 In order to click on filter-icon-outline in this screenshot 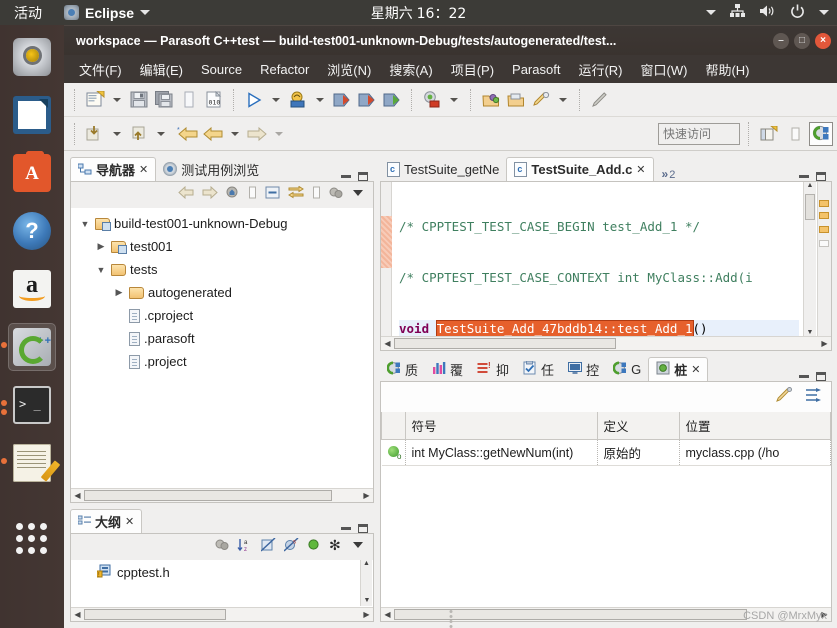, I will do `click(222, 547)`.